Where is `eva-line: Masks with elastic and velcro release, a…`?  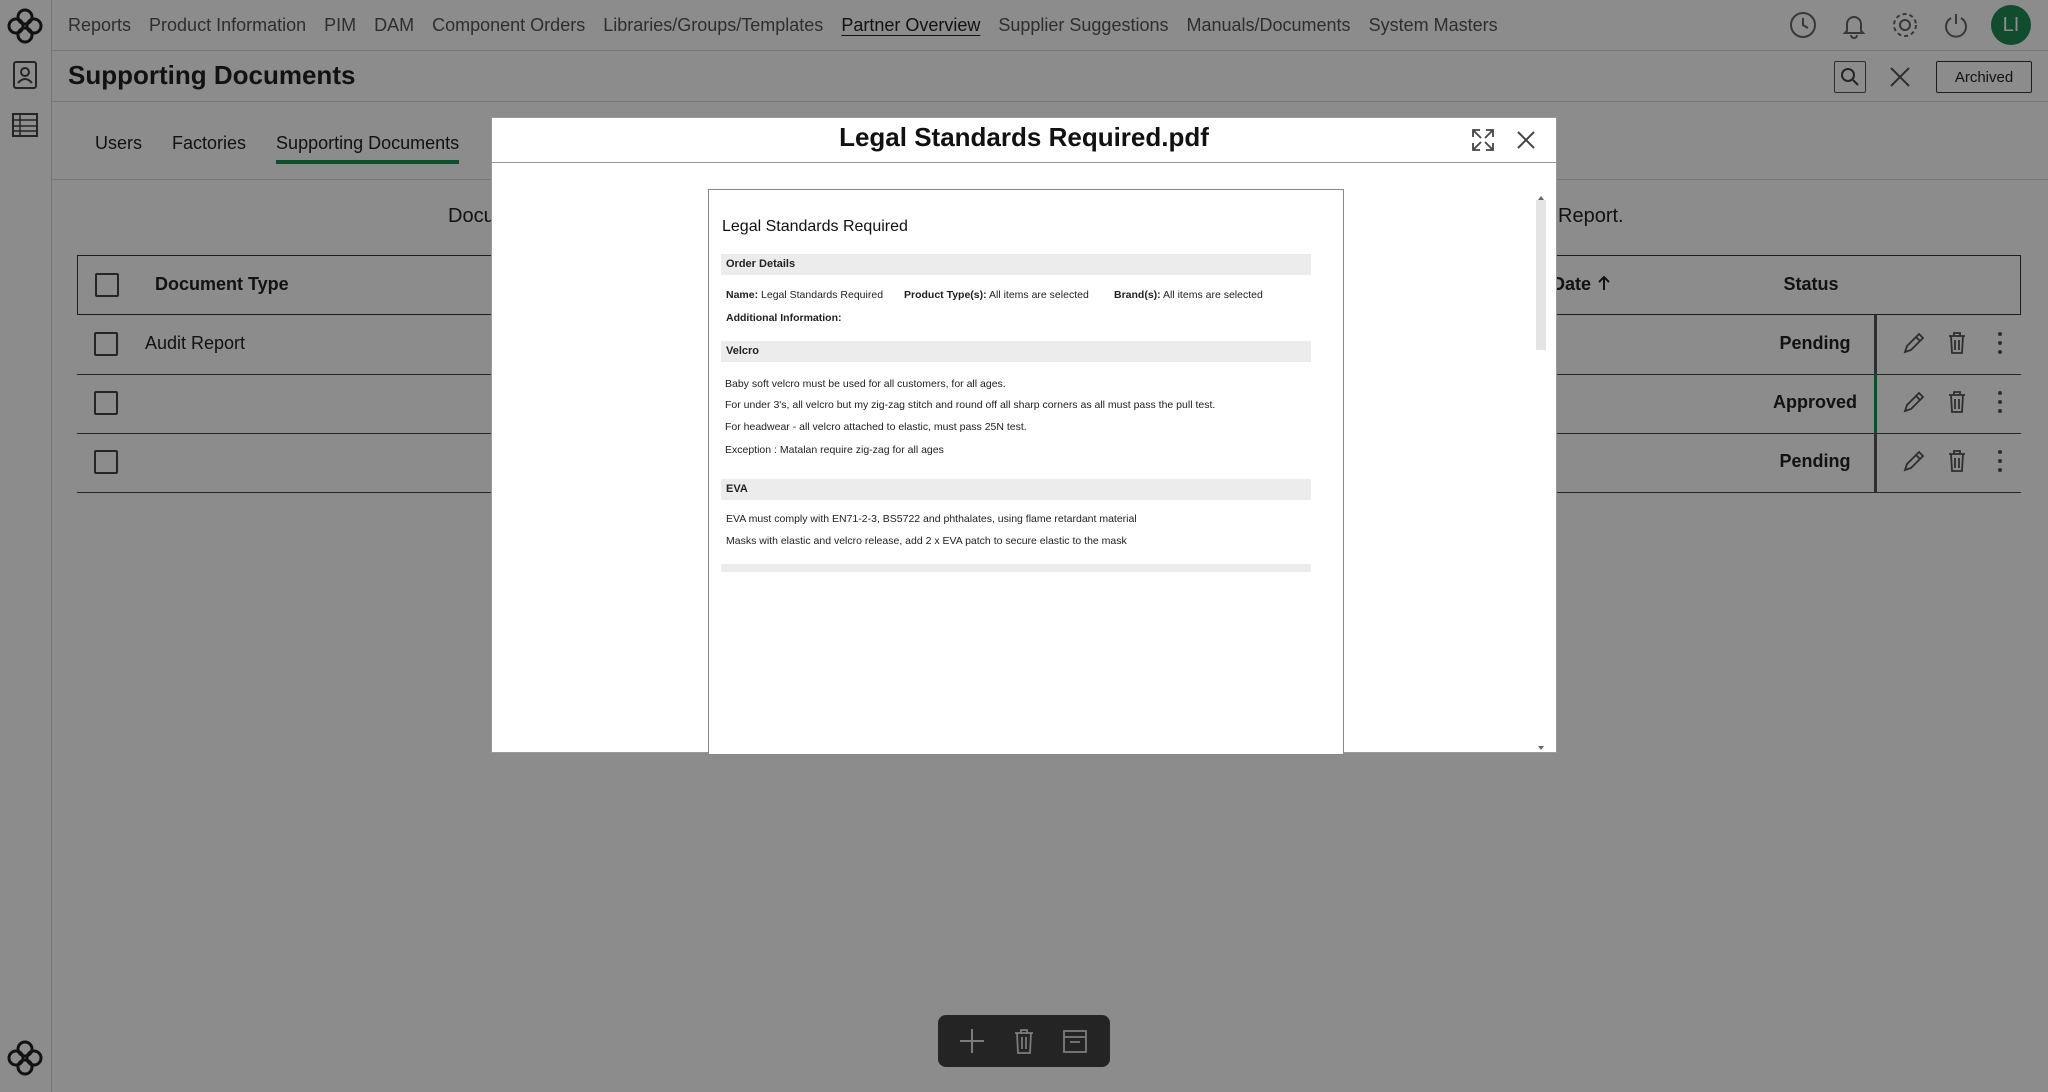
eva-line: Masks with elastic and velcro release, a… is located at coordinates (926, 541).